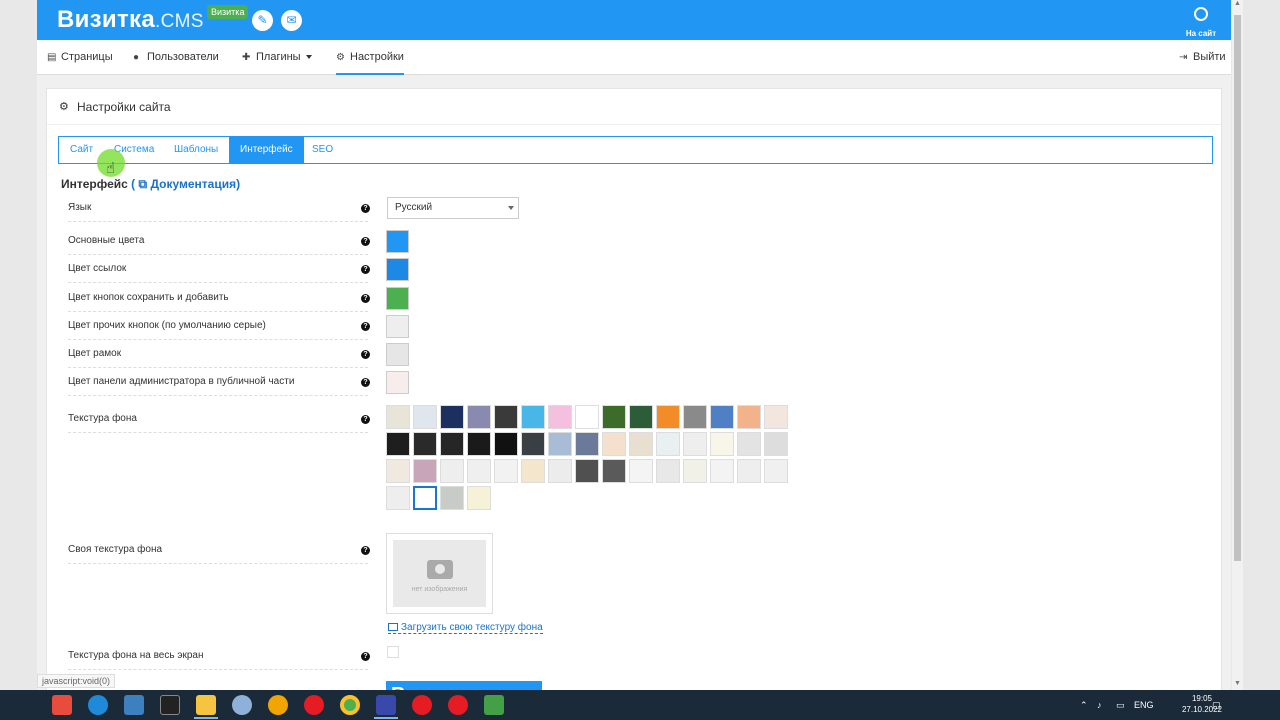  I want to click on scroll-thumb, so click(1237, 288).